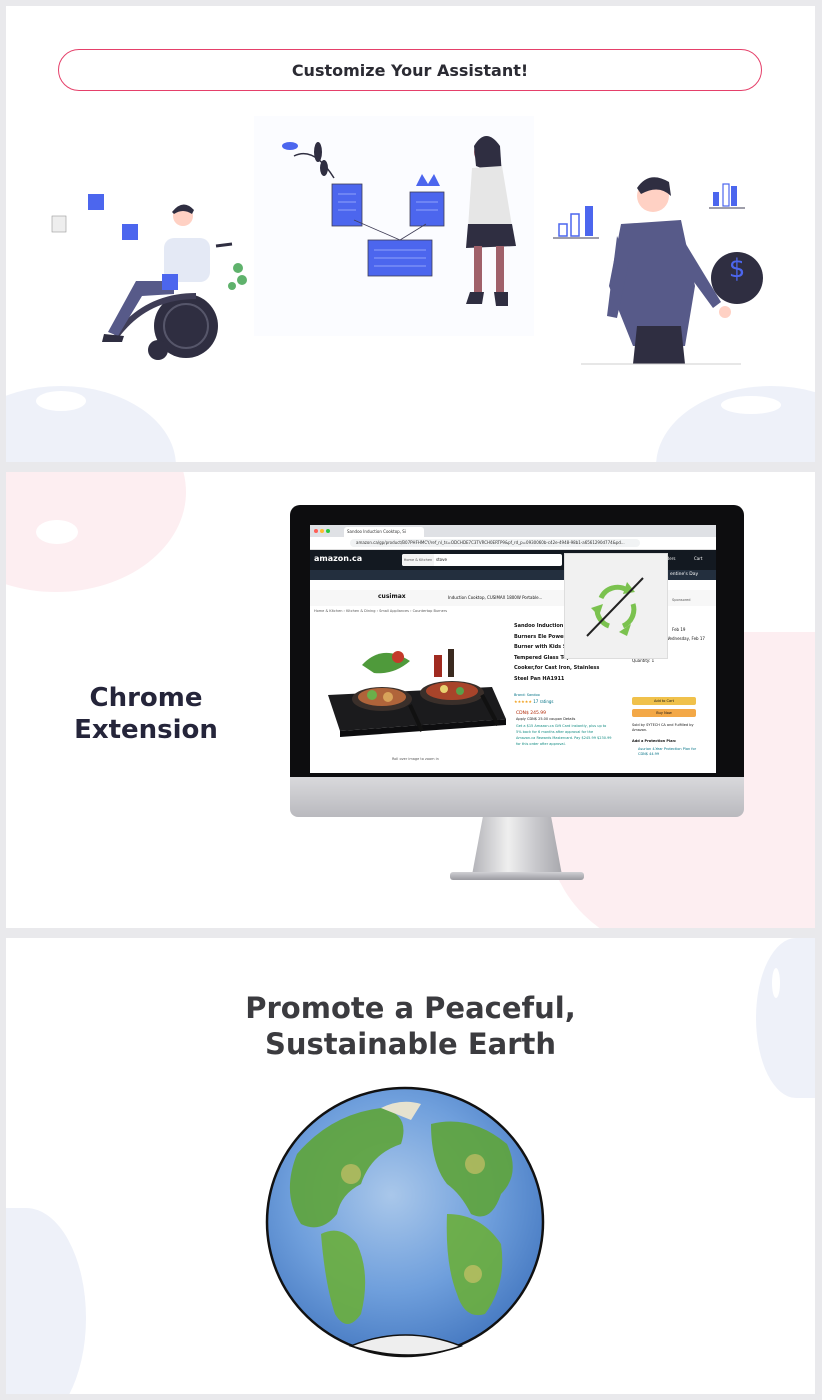  I want to click on extension-popup, so click(616, 606).